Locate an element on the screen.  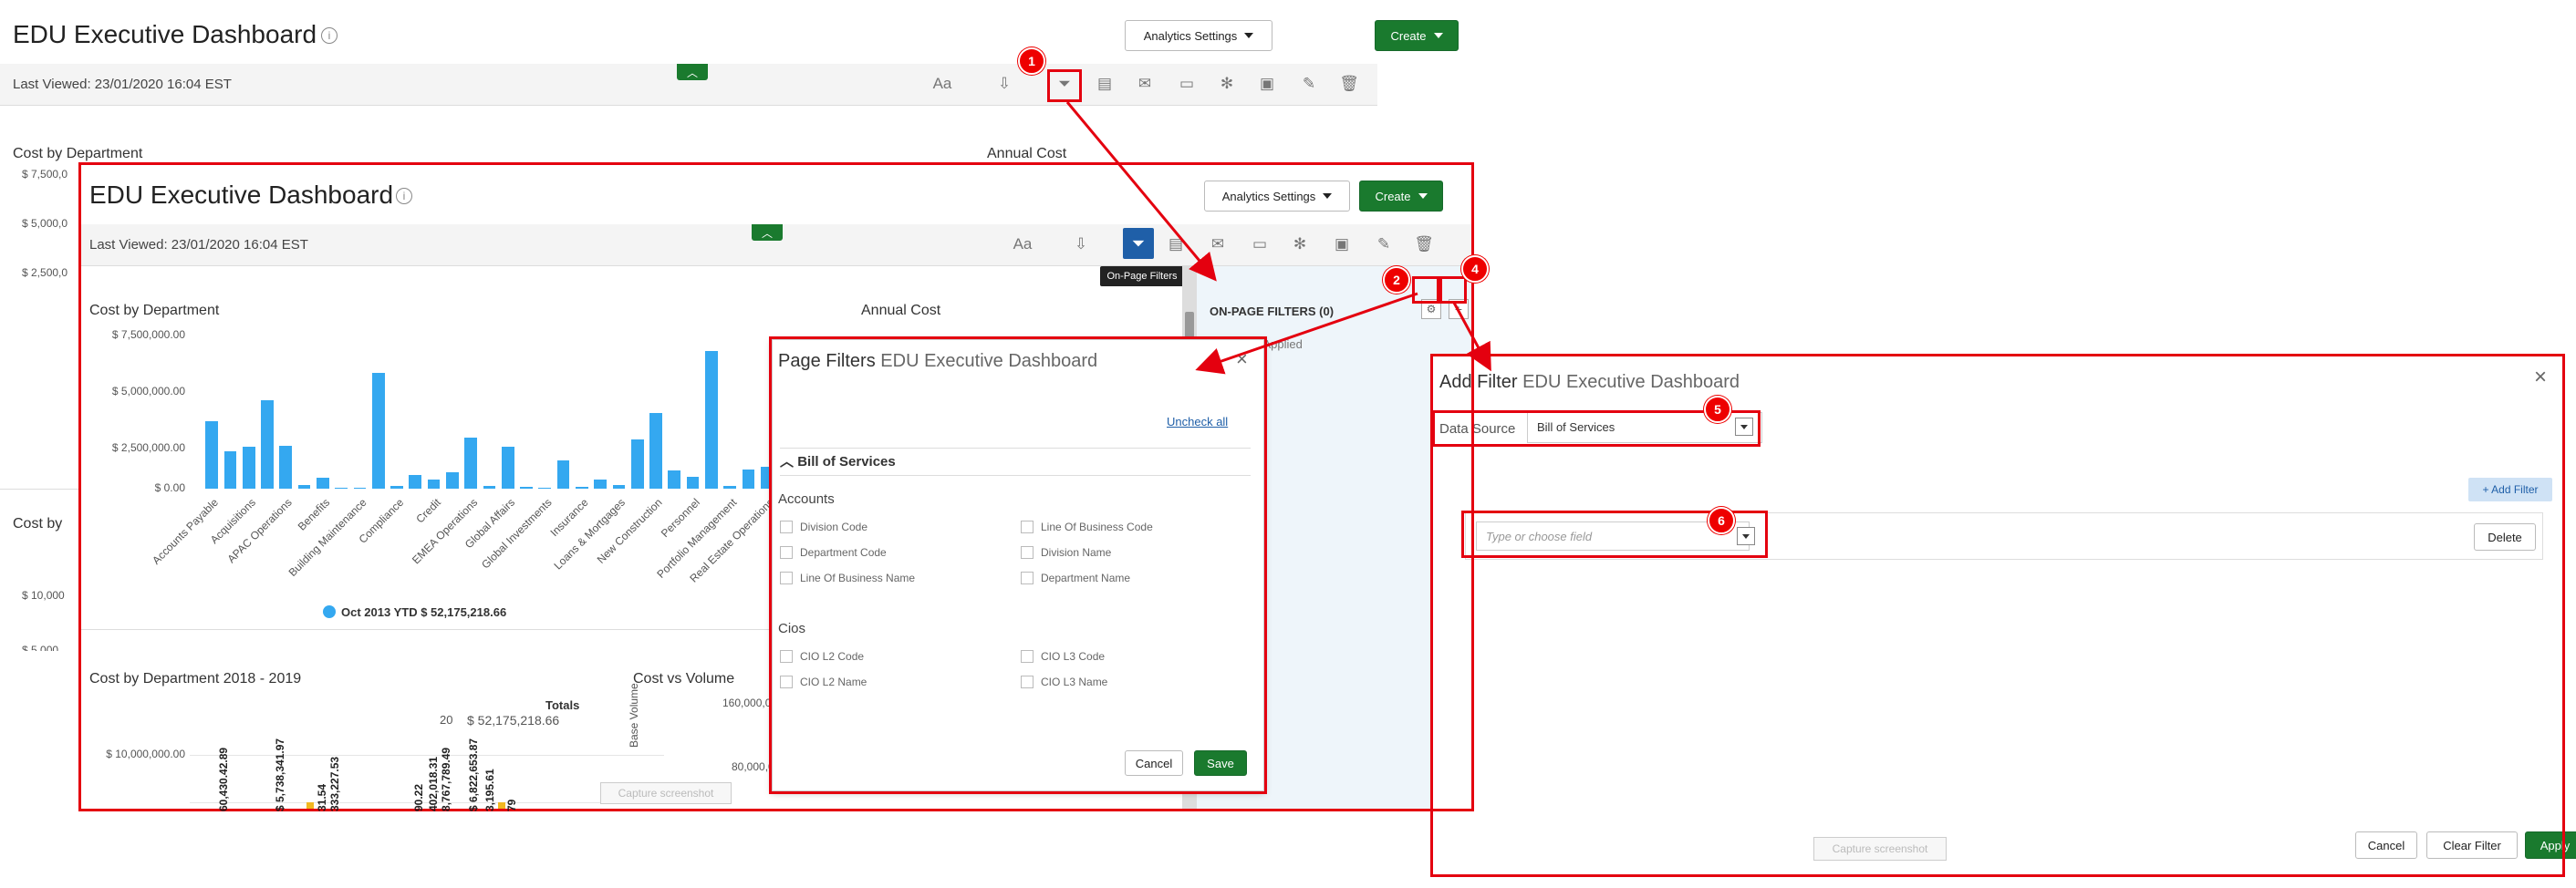
bar-value-label: 90.22 is located at coordinates (418, 797).